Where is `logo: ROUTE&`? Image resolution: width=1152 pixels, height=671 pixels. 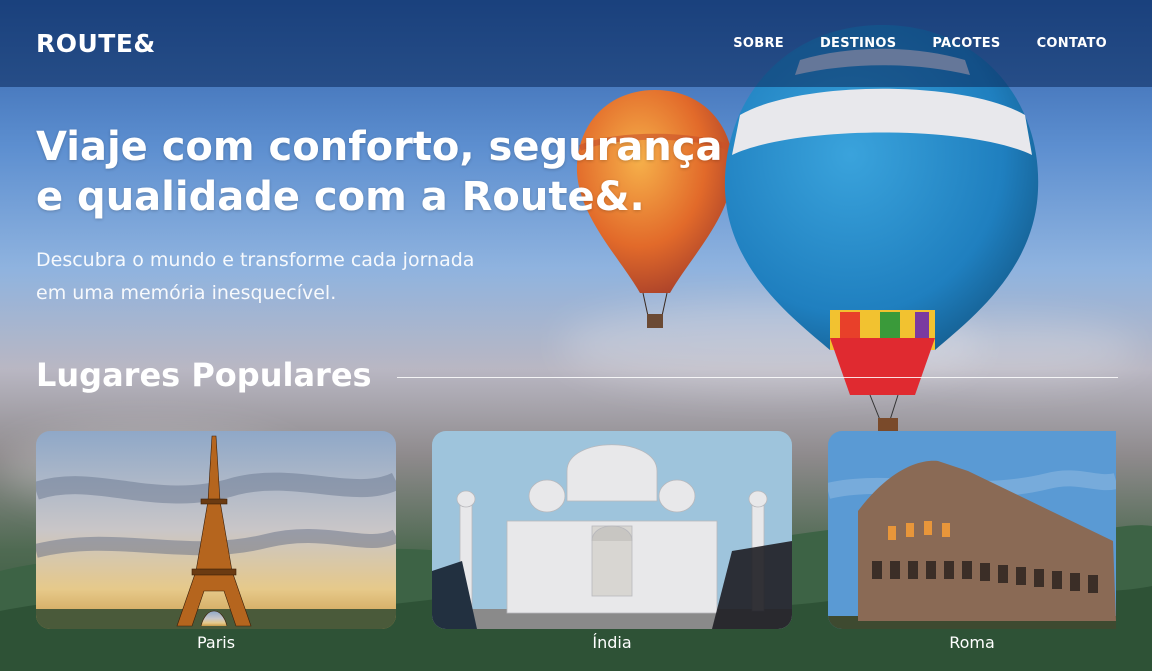 logo: ROUTE& is located at coordinates (96, 43).